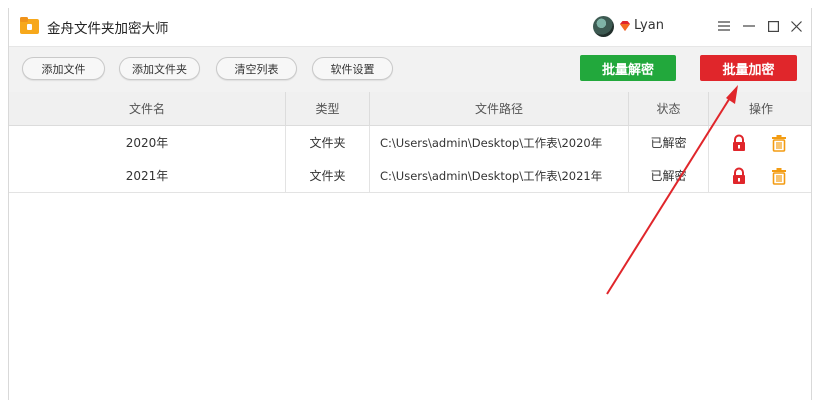 Image resolution: width=820 pixels, height=400 pixels. I want to click on vip-gem-icon, so click(625, 26).